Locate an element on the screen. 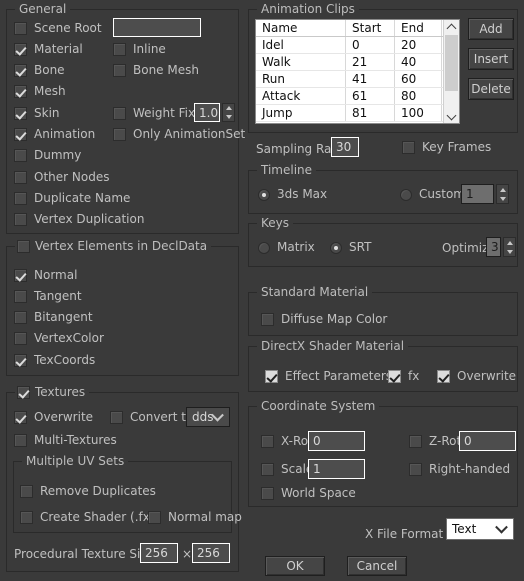  scrollbar-thumb is located at coordinates (451, 63).